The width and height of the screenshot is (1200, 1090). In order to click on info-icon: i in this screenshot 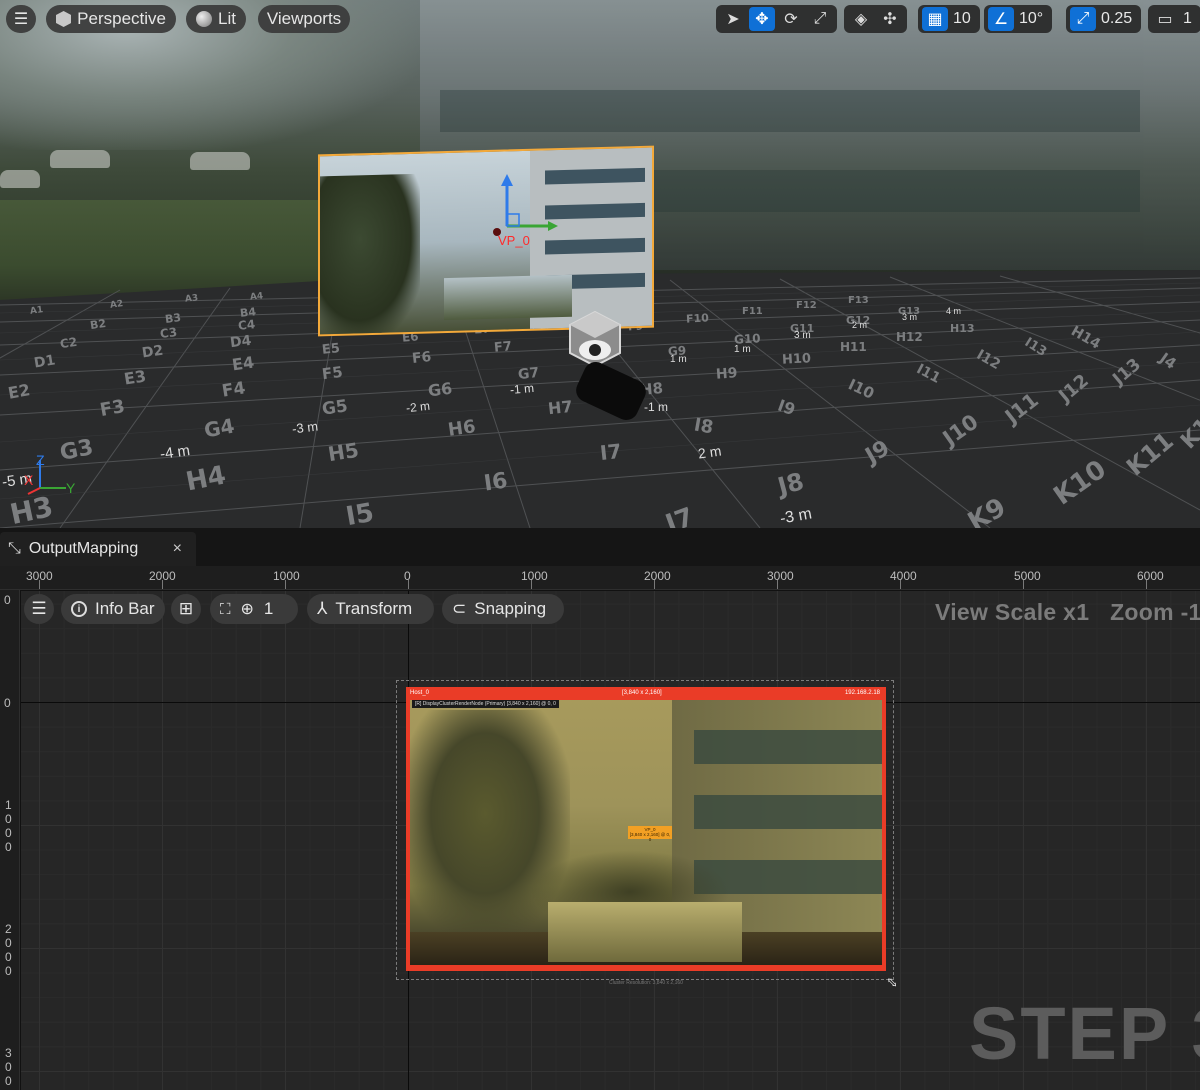, I will do `click(79, 609)`.